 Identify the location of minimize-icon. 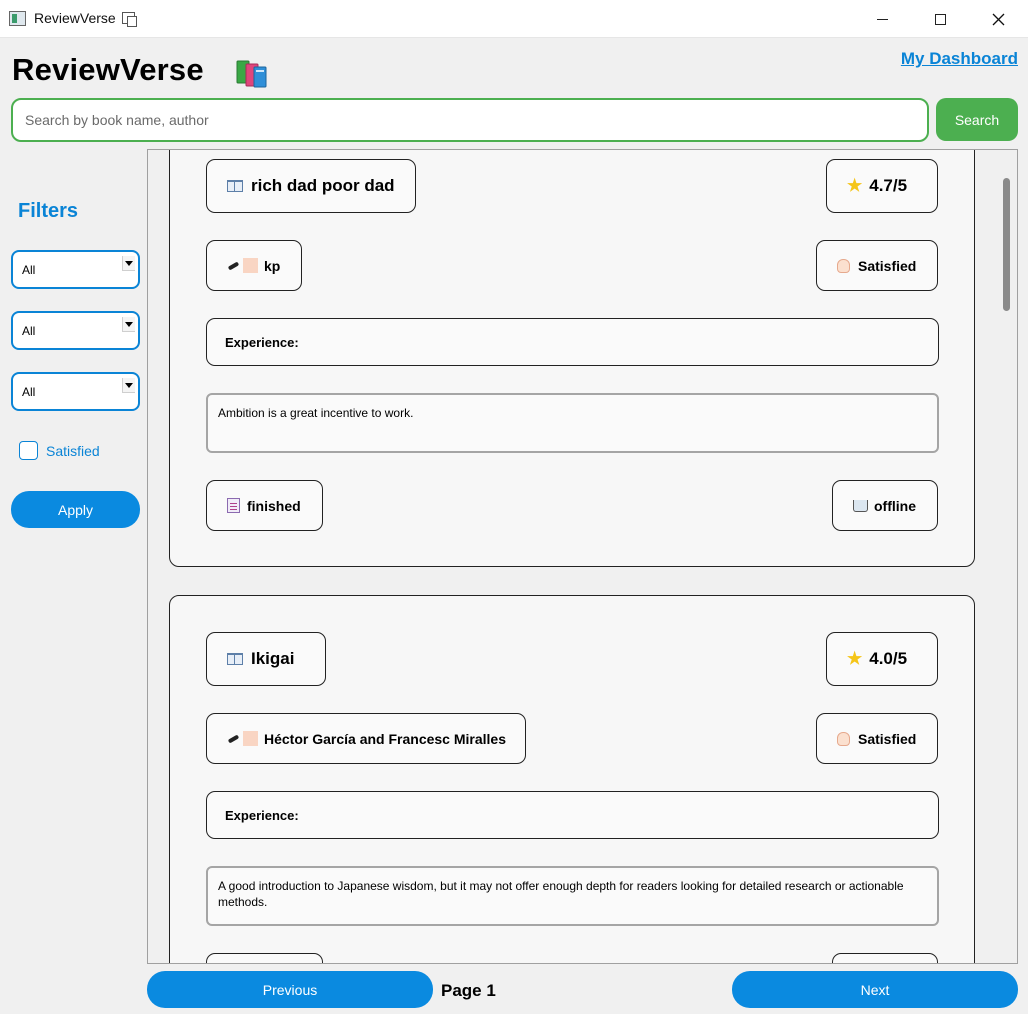
(882, 19).